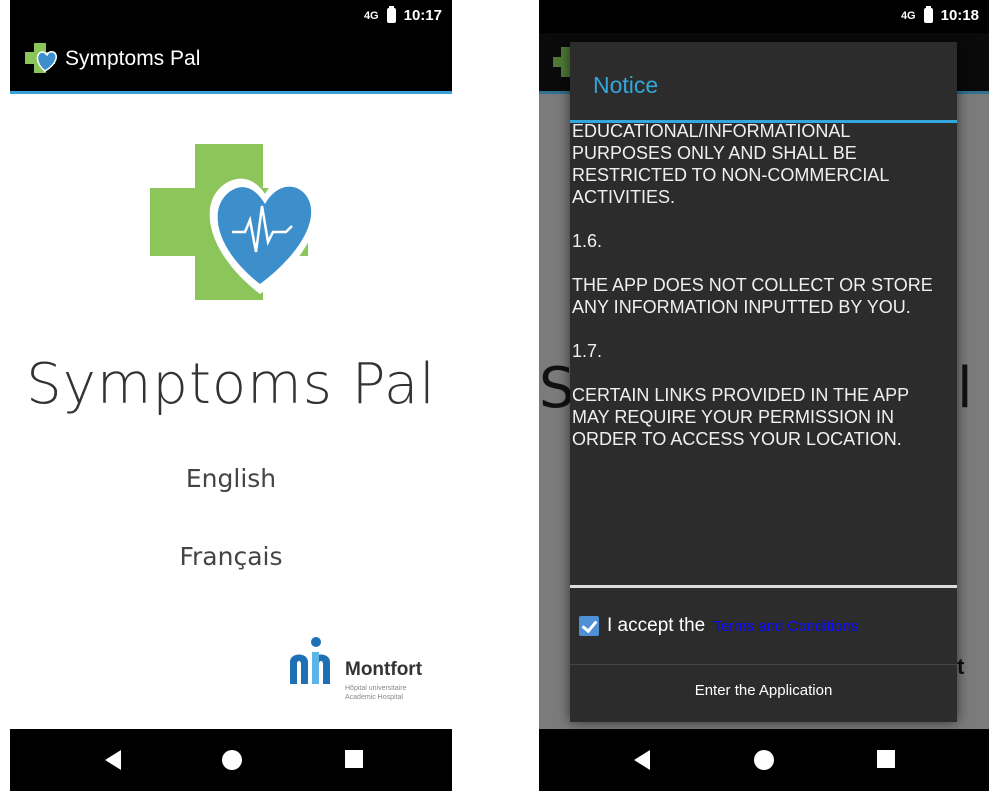 This screenshot has width=995, height=791. What do you see at coordinates (231, 556) in the screenshot?
I see `language-option-french: Français` at bounding box center [231, 556].